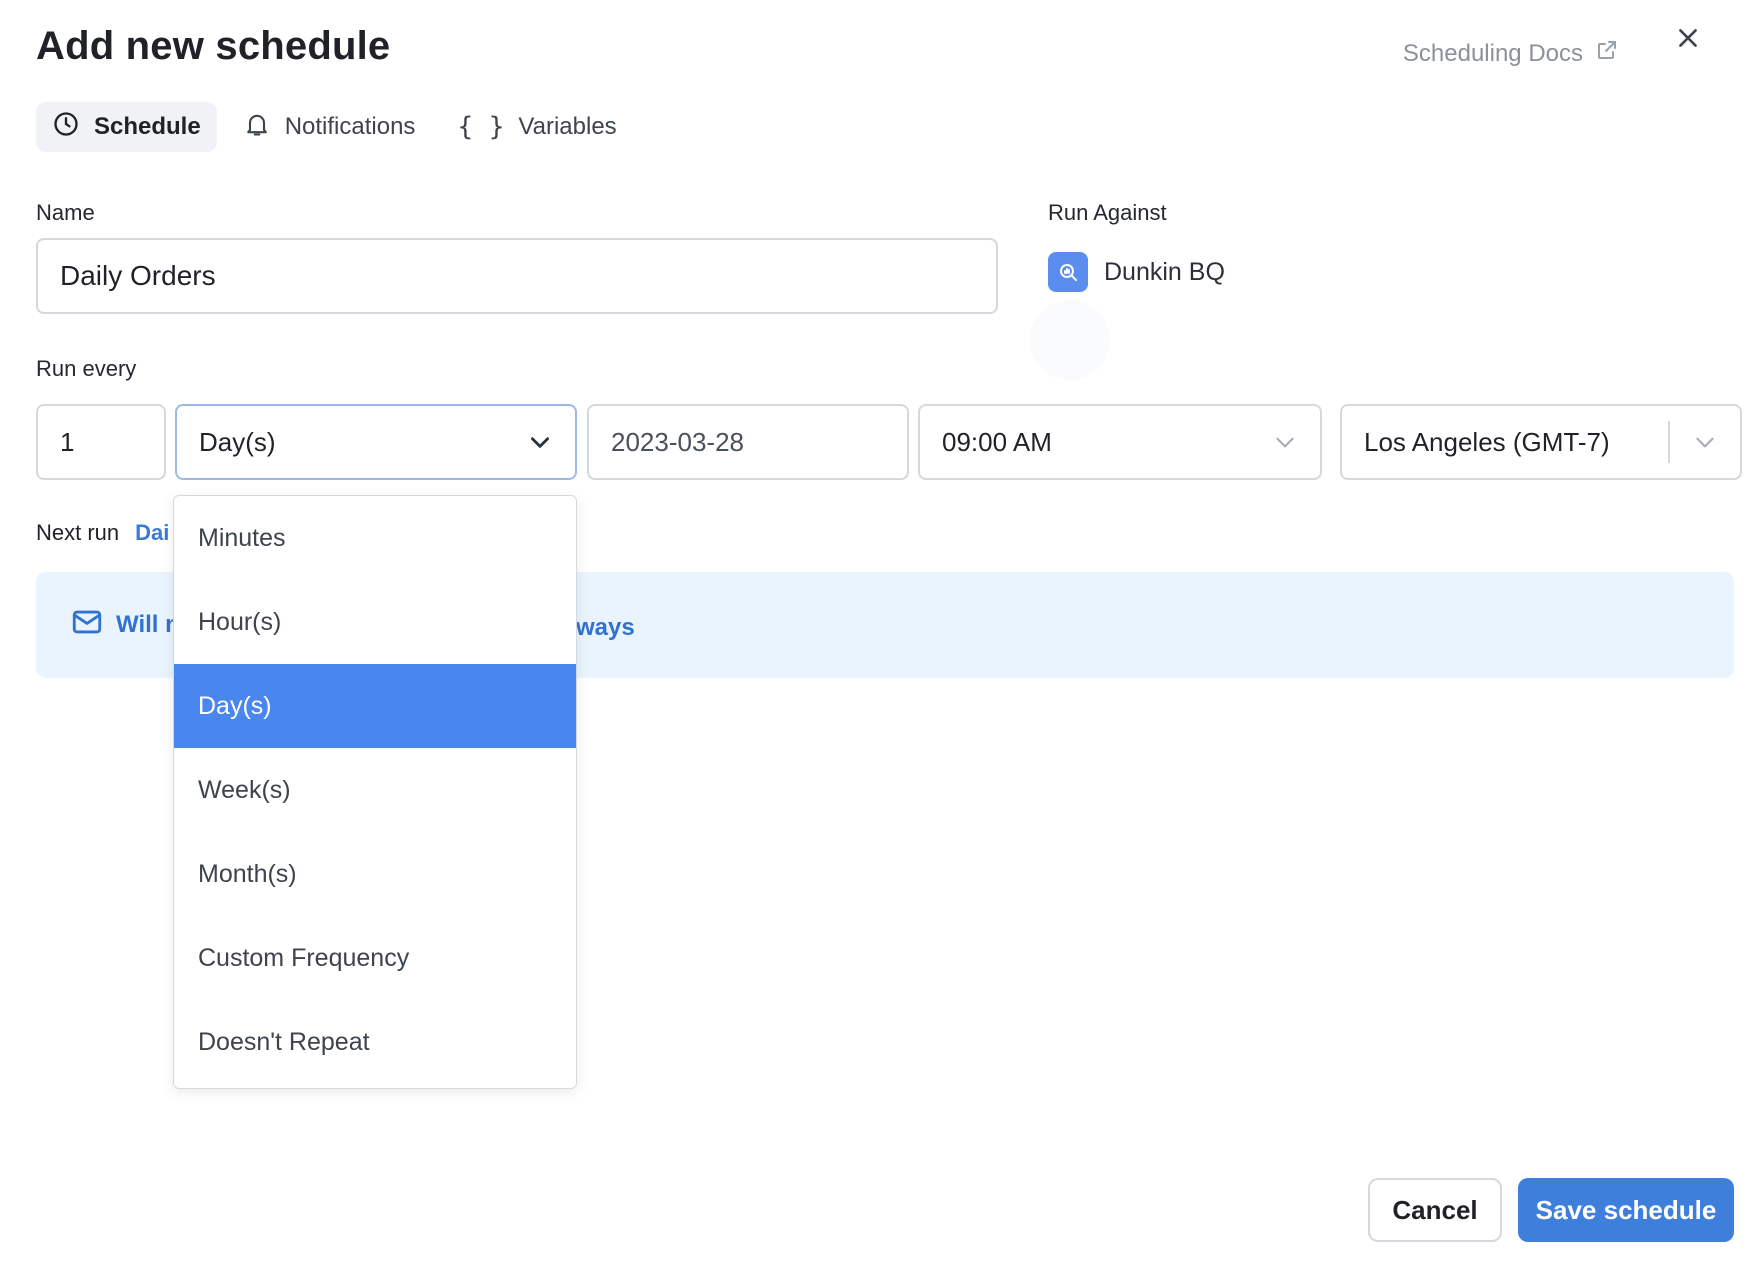 This screenshot has height=1282, width=1764. What do you see at coordinates (213, 46) in the screenshot?
I see `dialog-title: Add new schedule` at bounding box center [213, 46].